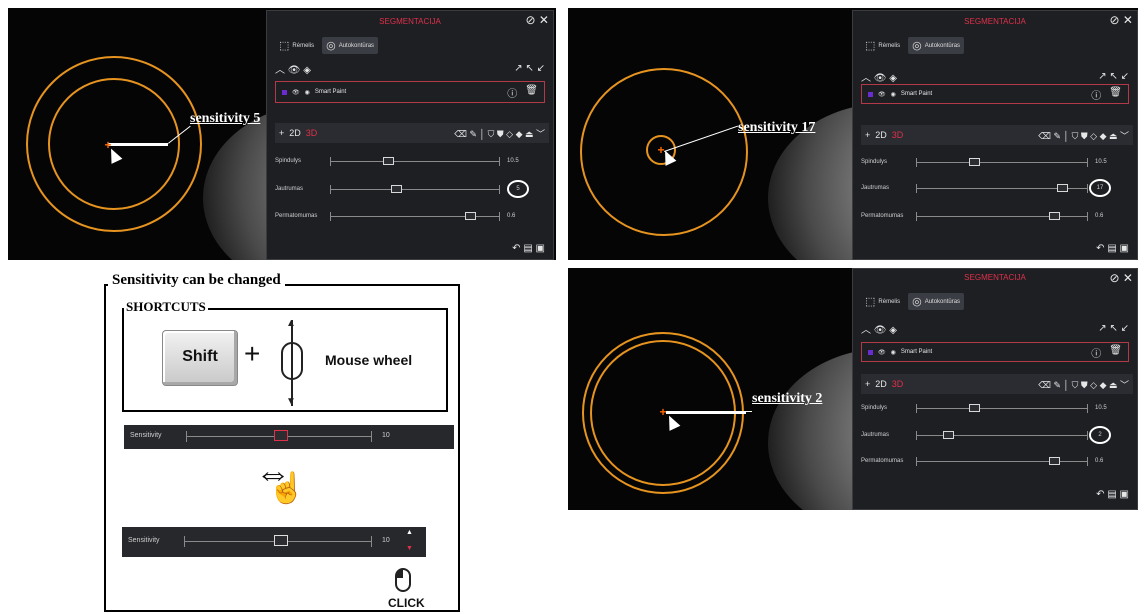  Describe the element at coordinates (995, 435) in the screenshot. I see `slider-sensitivity: Jautrumas 2` at that location.